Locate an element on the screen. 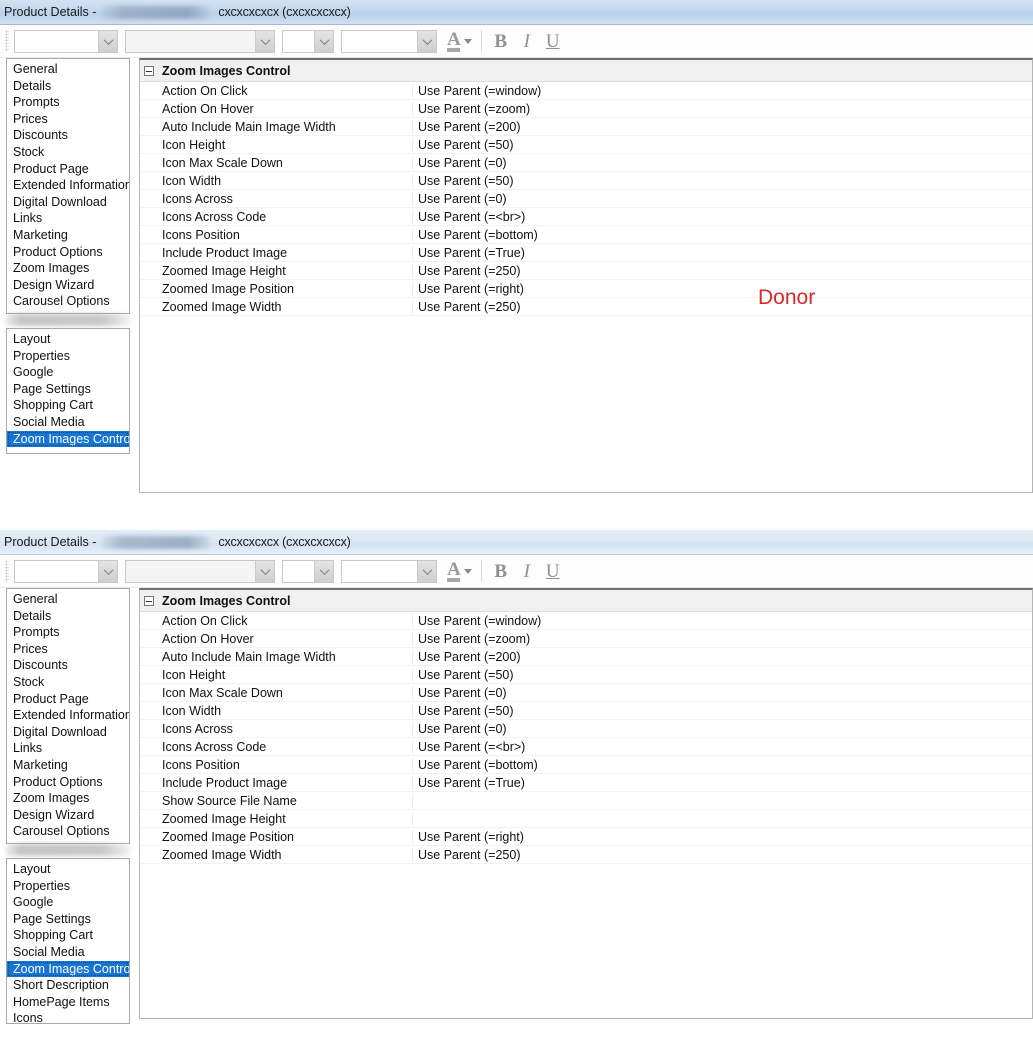 The image size is (1033, 1041). property-row: Icon Max Scale Down Use Parent (=0) is located at coordinates (586, 163).